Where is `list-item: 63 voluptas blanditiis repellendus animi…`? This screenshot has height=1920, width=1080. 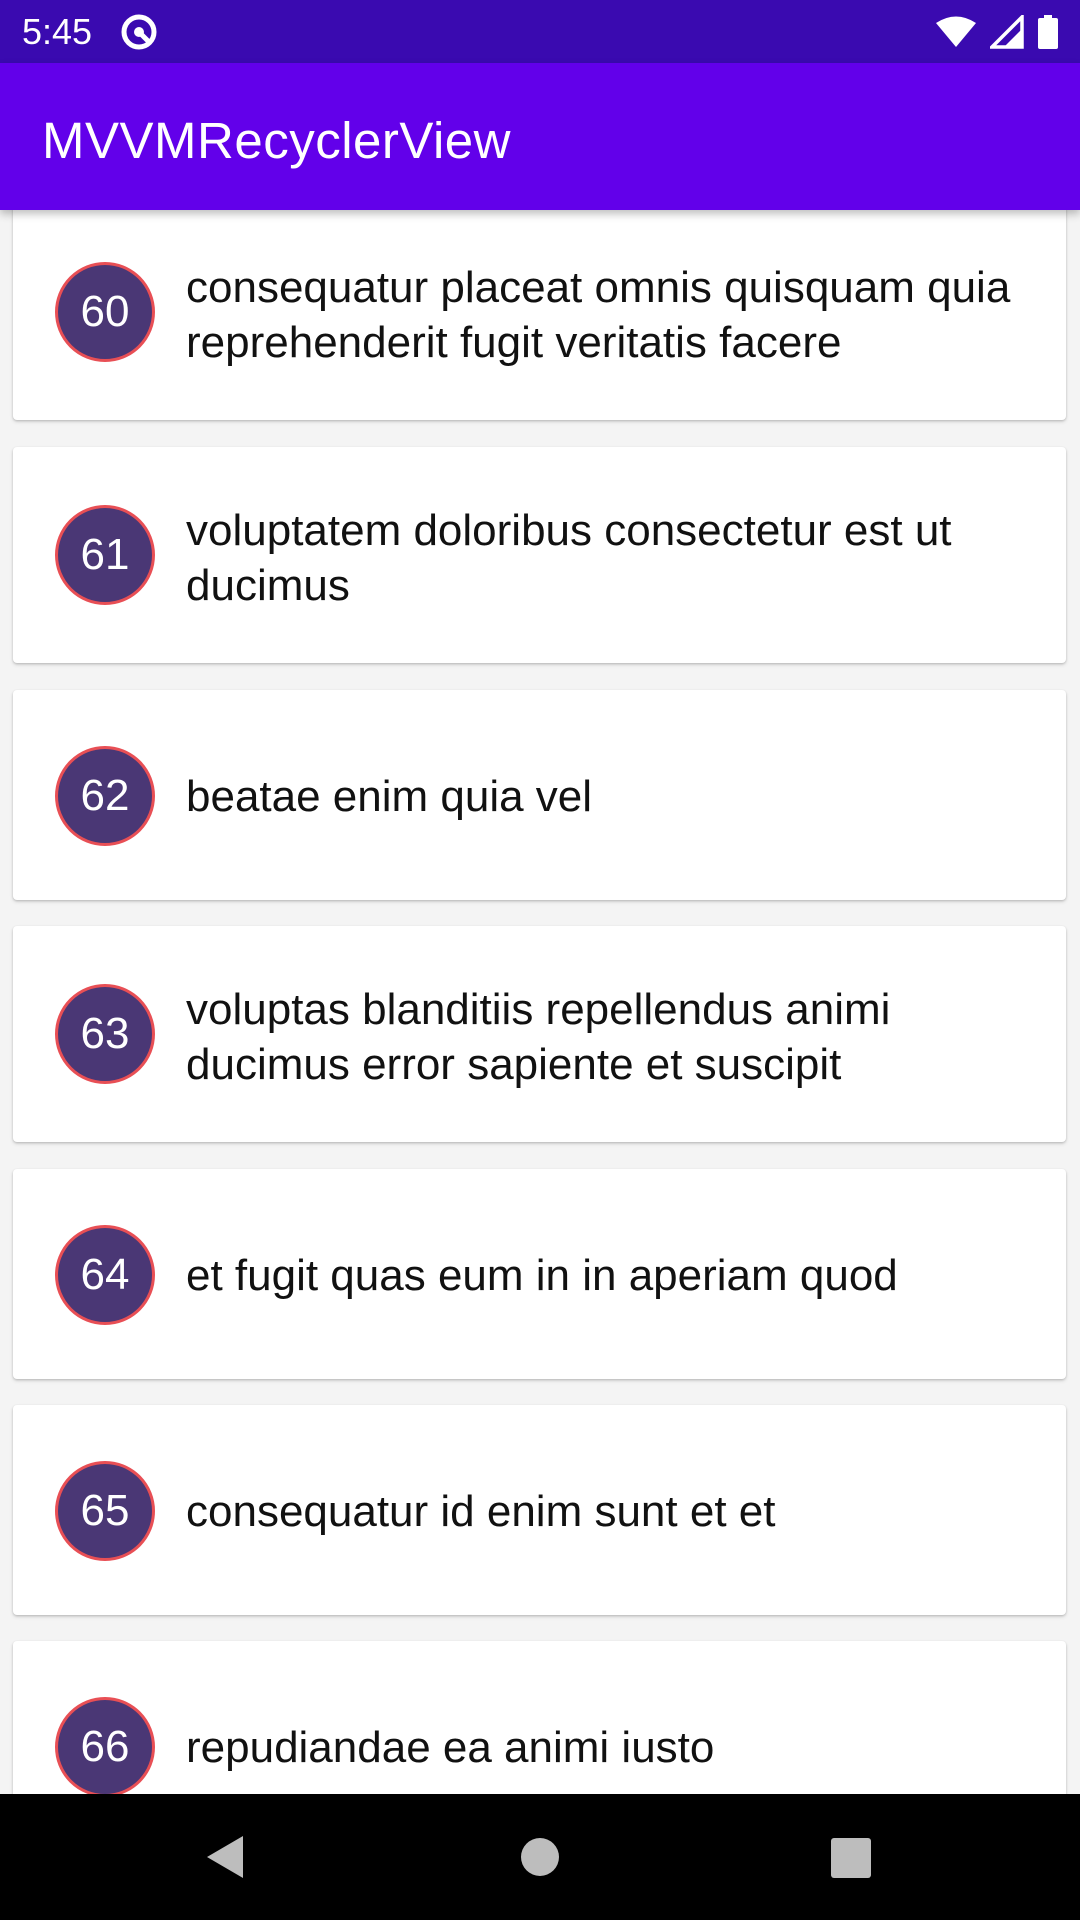
list-item: 63 voluptas blanditiis repellendus animi… is located at coordinates (539, 1034).